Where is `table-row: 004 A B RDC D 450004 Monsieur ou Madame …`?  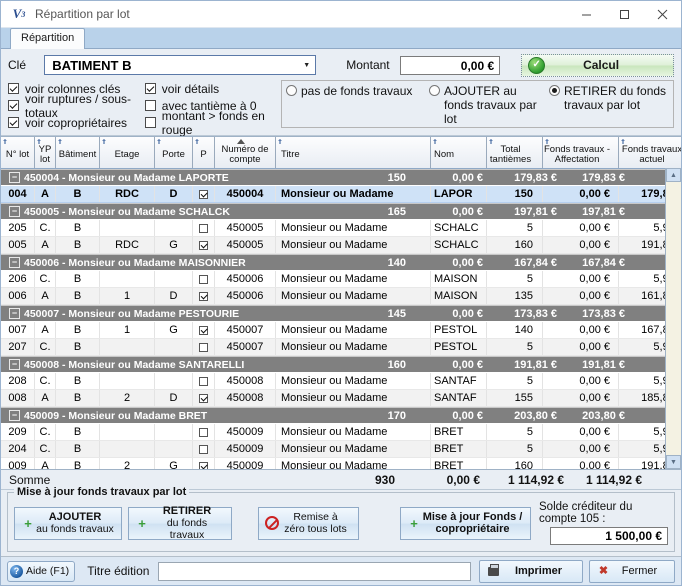 table-row: 004 A B RDC D 450004 Monsieur ou Madame … is located at coordinates (341, 194).